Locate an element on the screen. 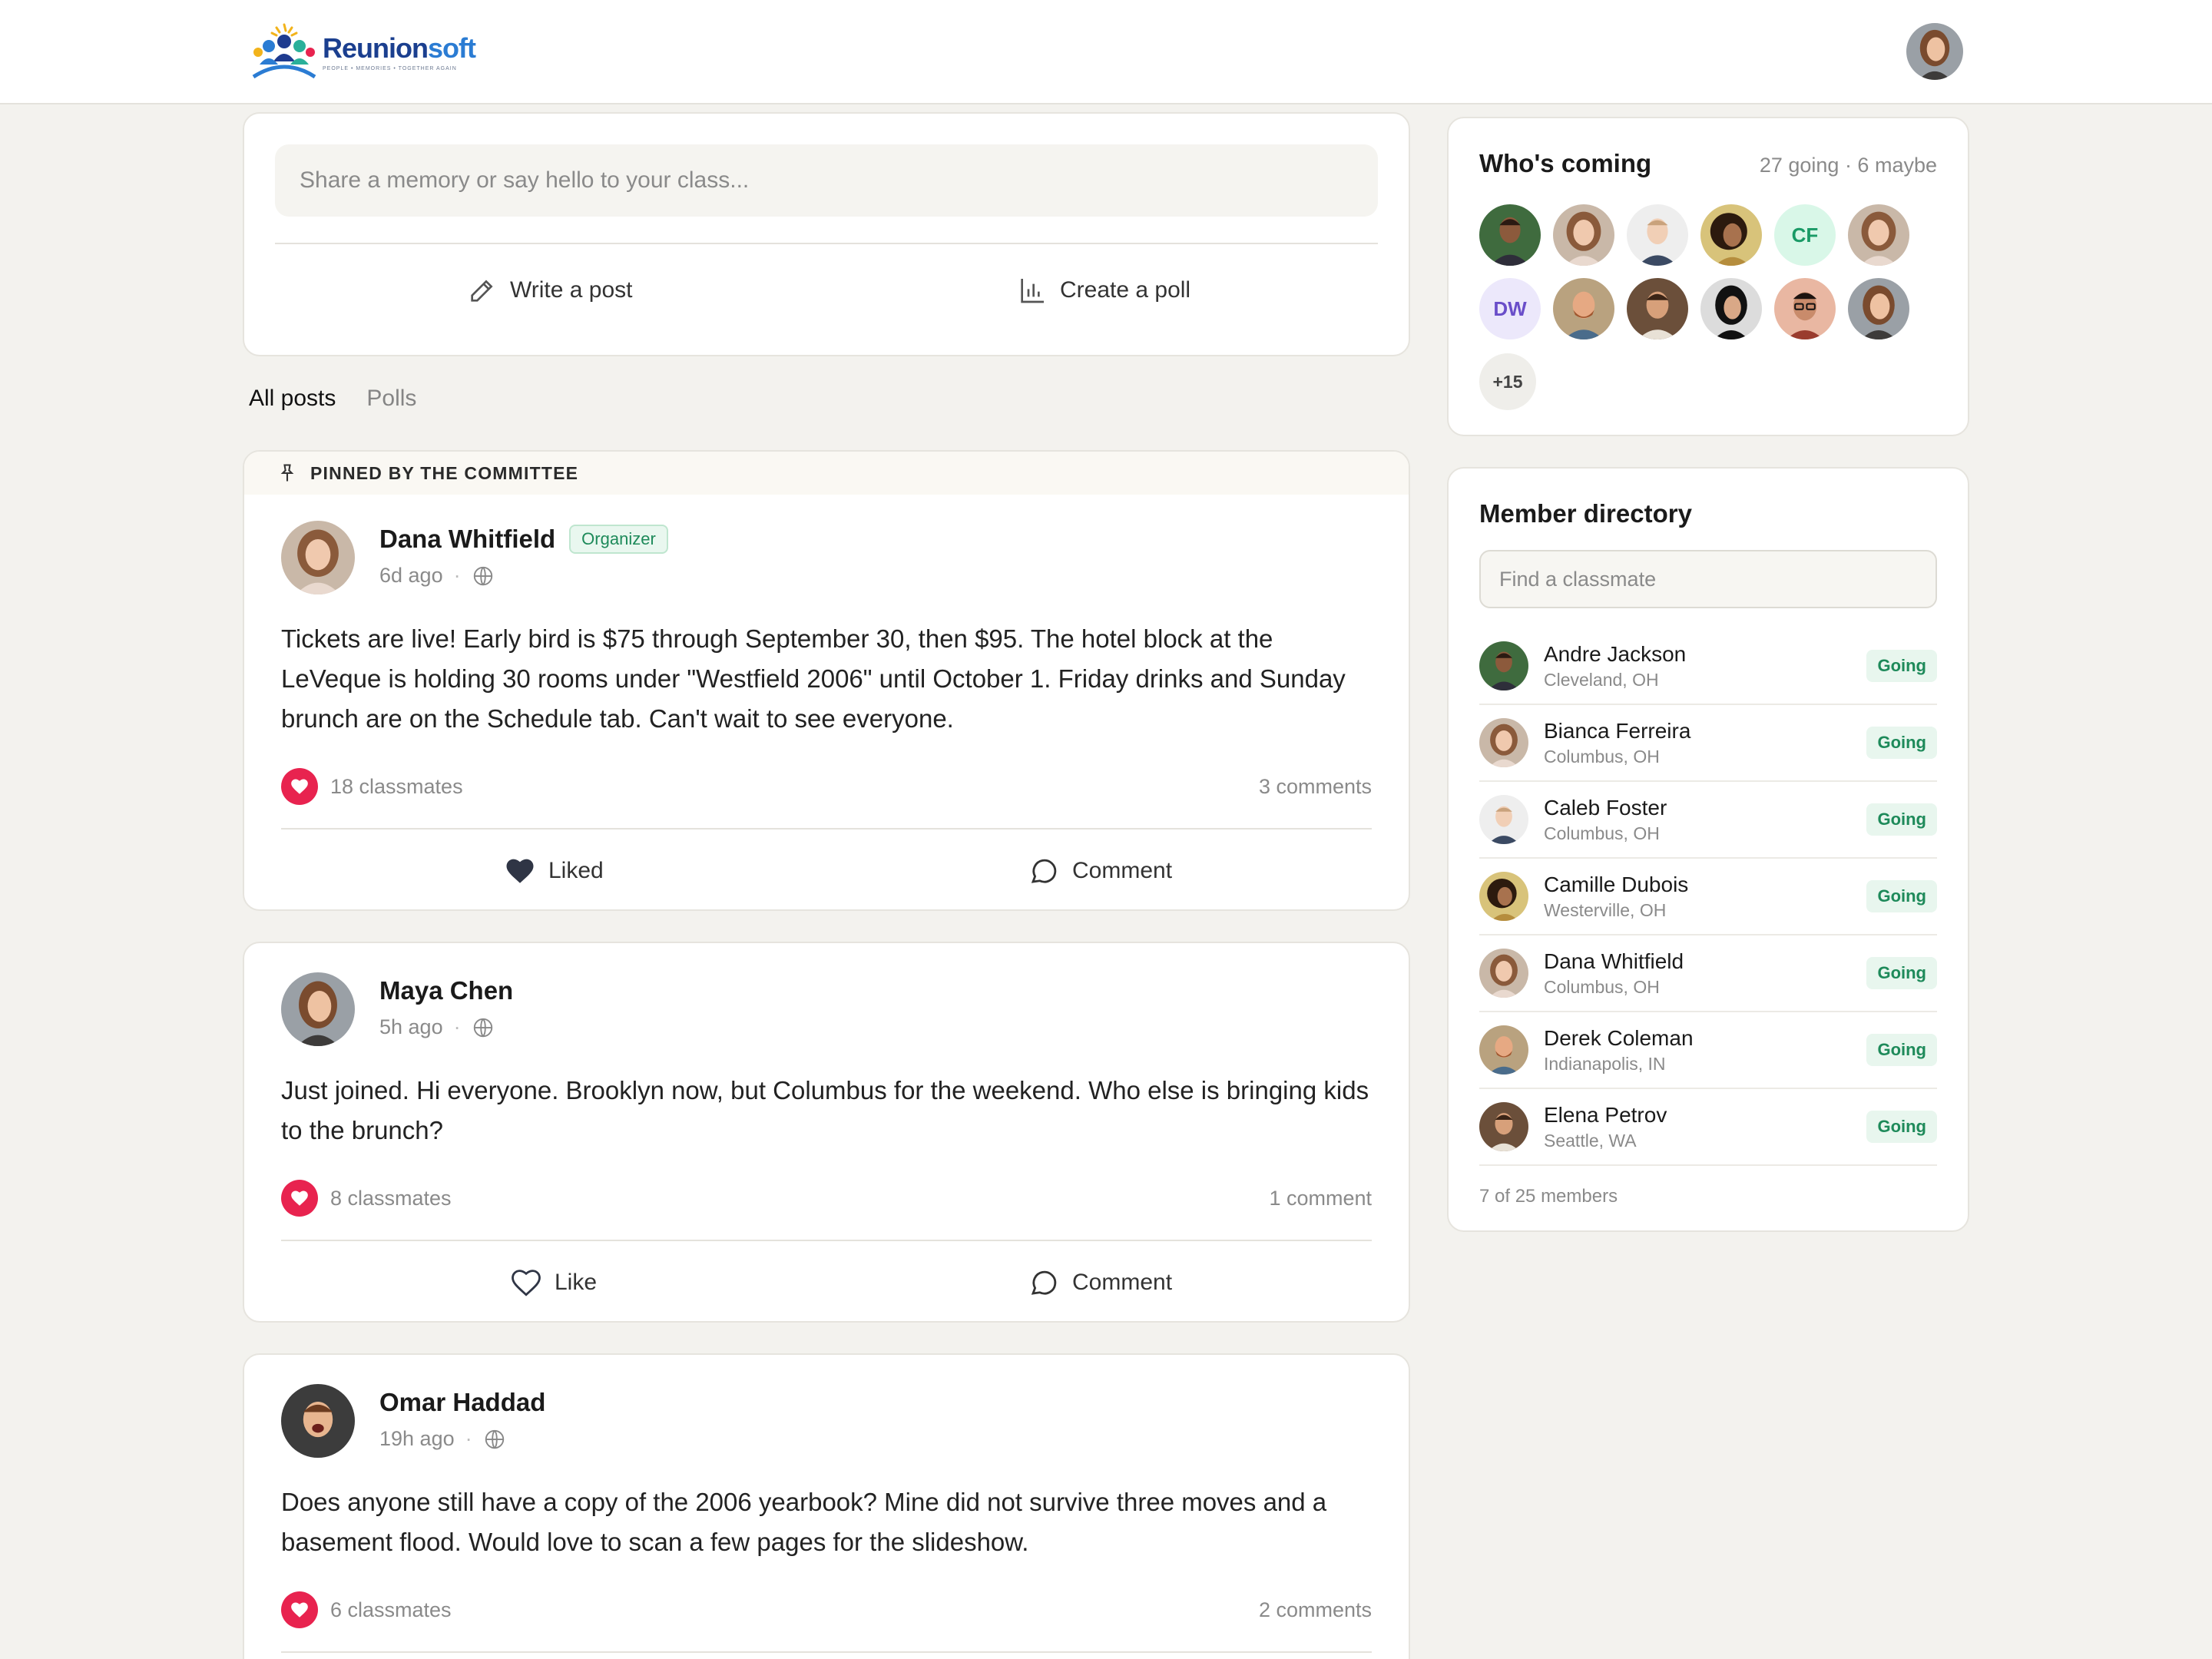 The image size is (2212, 1659). member-row: Andre Jackson Cleveland, OH Going is located at coordinates (1708, 667).